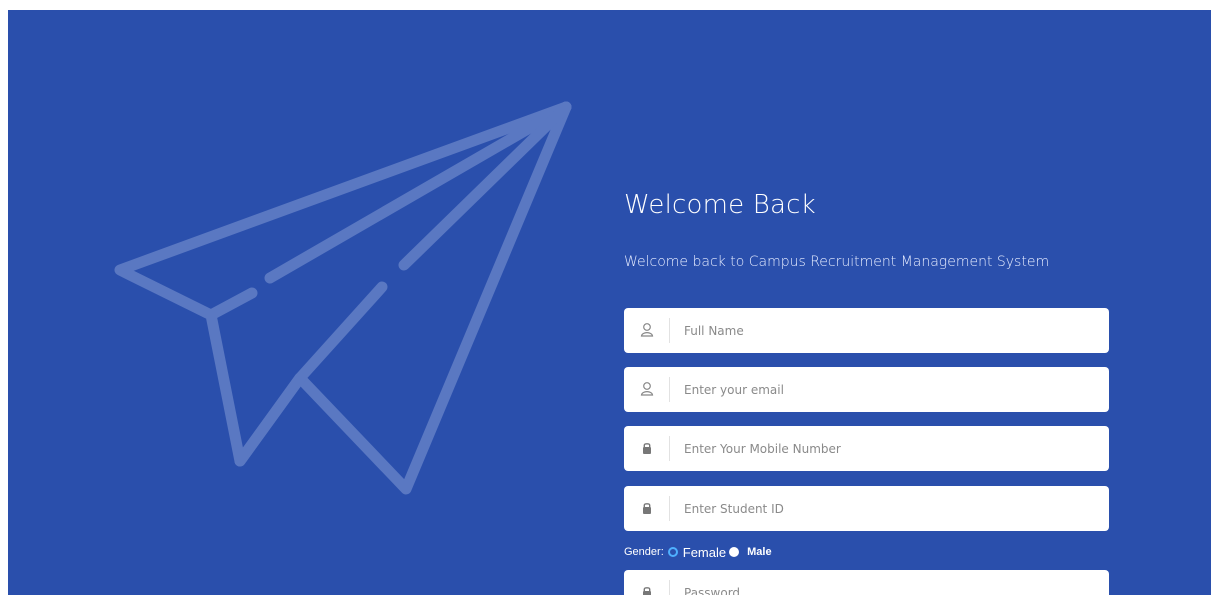  What do you see at coordinates (672, 552) in the screenshot?
I see `gender-female-radio` at bounding box center [672, 552].